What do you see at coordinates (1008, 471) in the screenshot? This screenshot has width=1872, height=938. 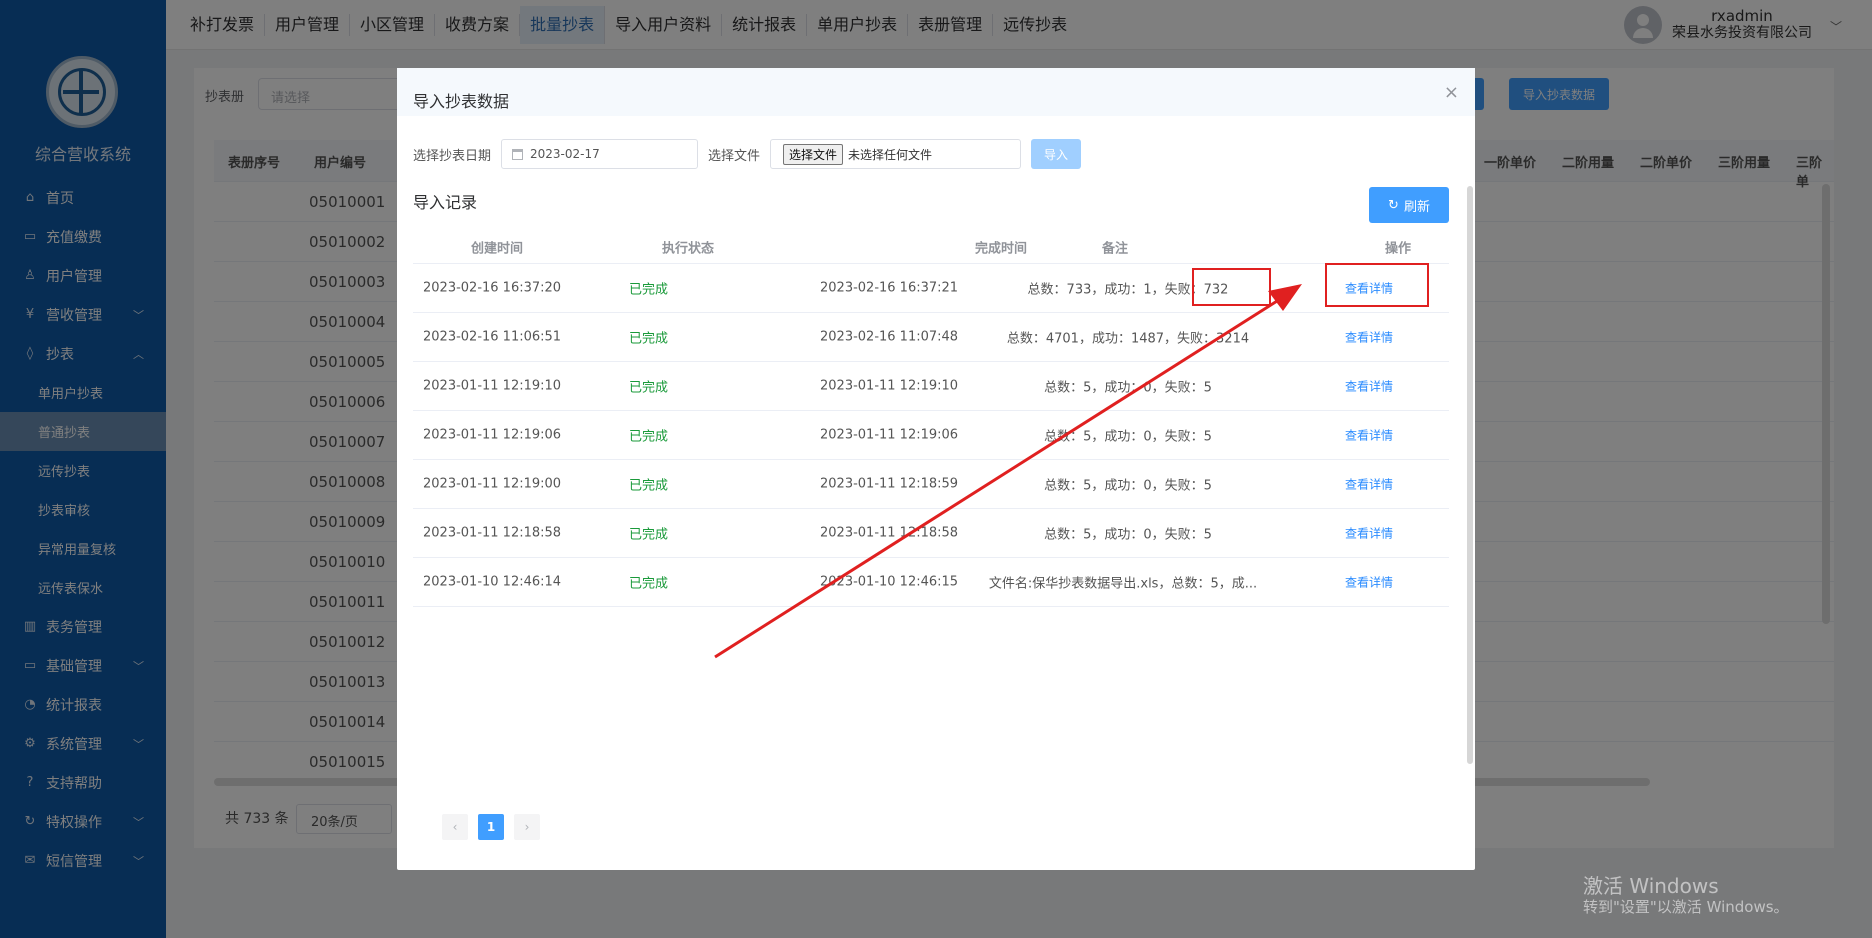 I see `annotation-arrow` at bounding box center [1008, 471].